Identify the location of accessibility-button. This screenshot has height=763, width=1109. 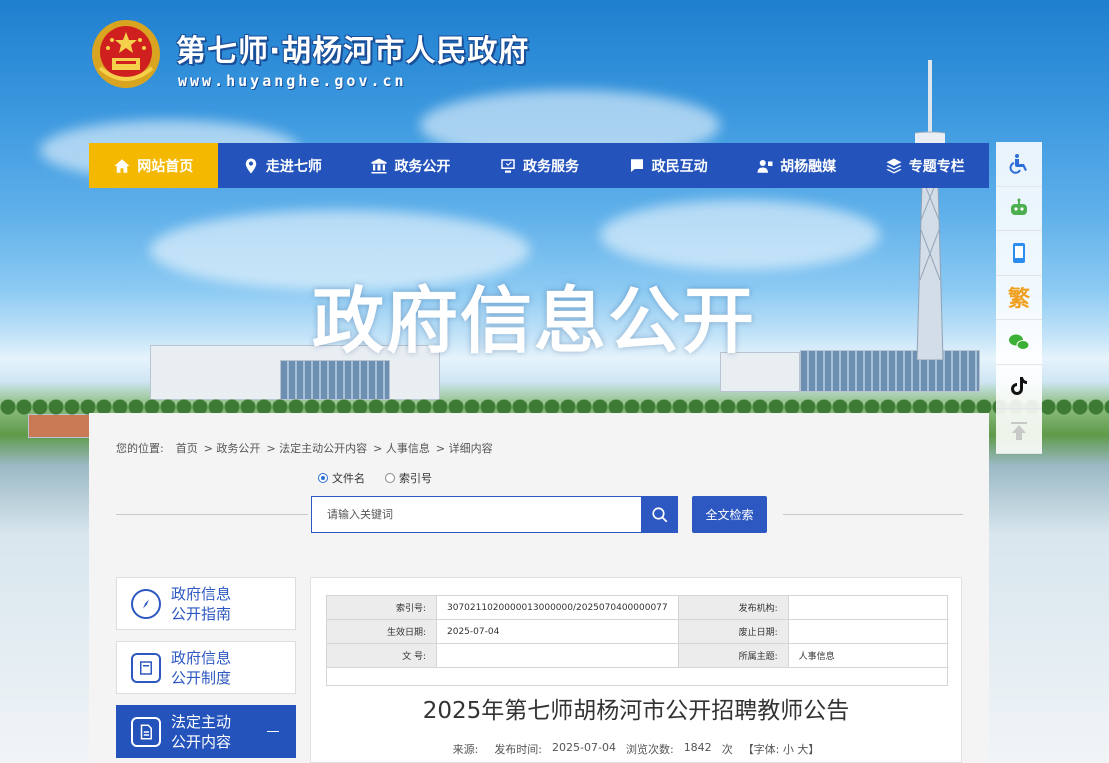
(1019, 164).